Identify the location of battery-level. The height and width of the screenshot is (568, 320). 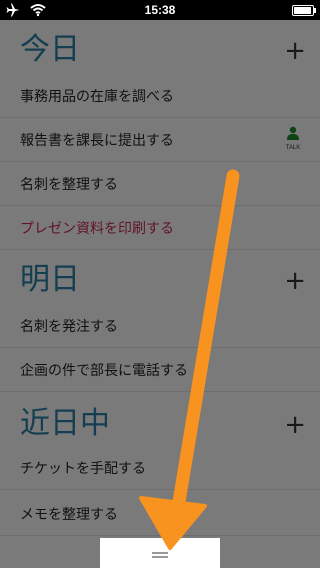
(303, 10).